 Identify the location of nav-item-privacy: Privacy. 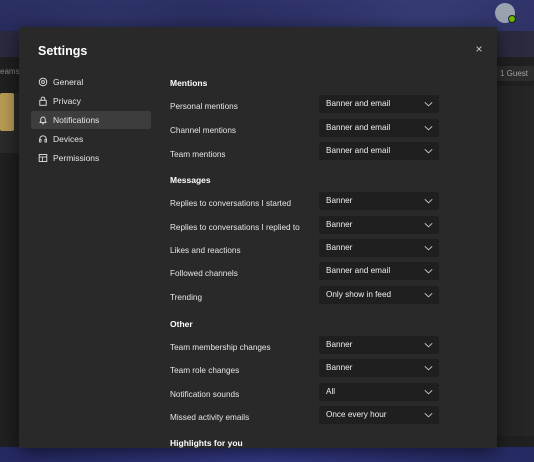
(91, 101).